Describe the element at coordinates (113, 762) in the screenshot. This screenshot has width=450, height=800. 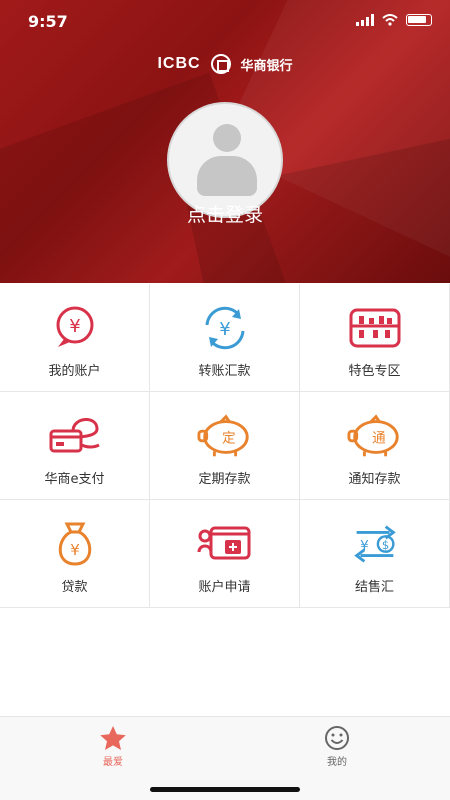
I see `tab-label: 最爱` at that location.